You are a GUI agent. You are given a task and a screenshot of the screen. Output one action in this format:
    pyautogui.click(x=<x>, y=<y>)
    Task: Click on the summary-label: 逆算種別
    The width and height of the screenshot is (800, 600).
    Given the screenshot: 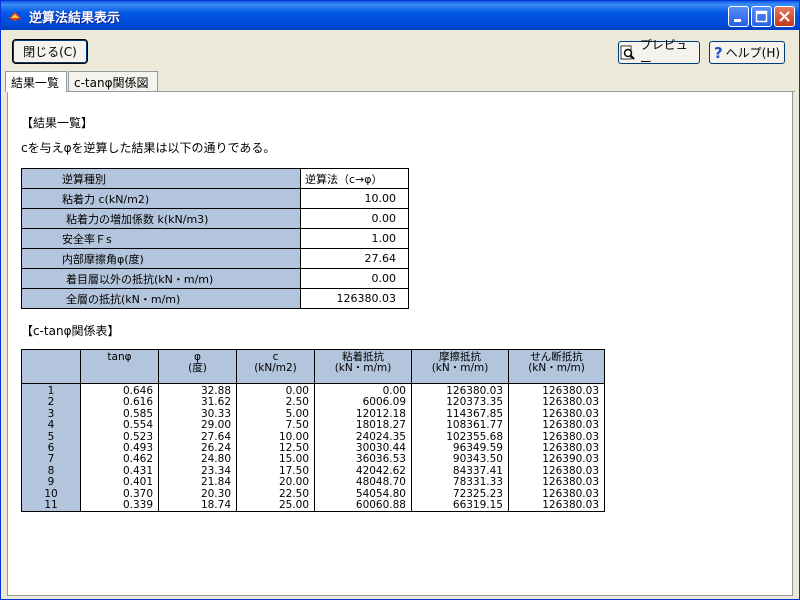 What is the action you would take?
    pyautogui.click(x=161, y=178)
    